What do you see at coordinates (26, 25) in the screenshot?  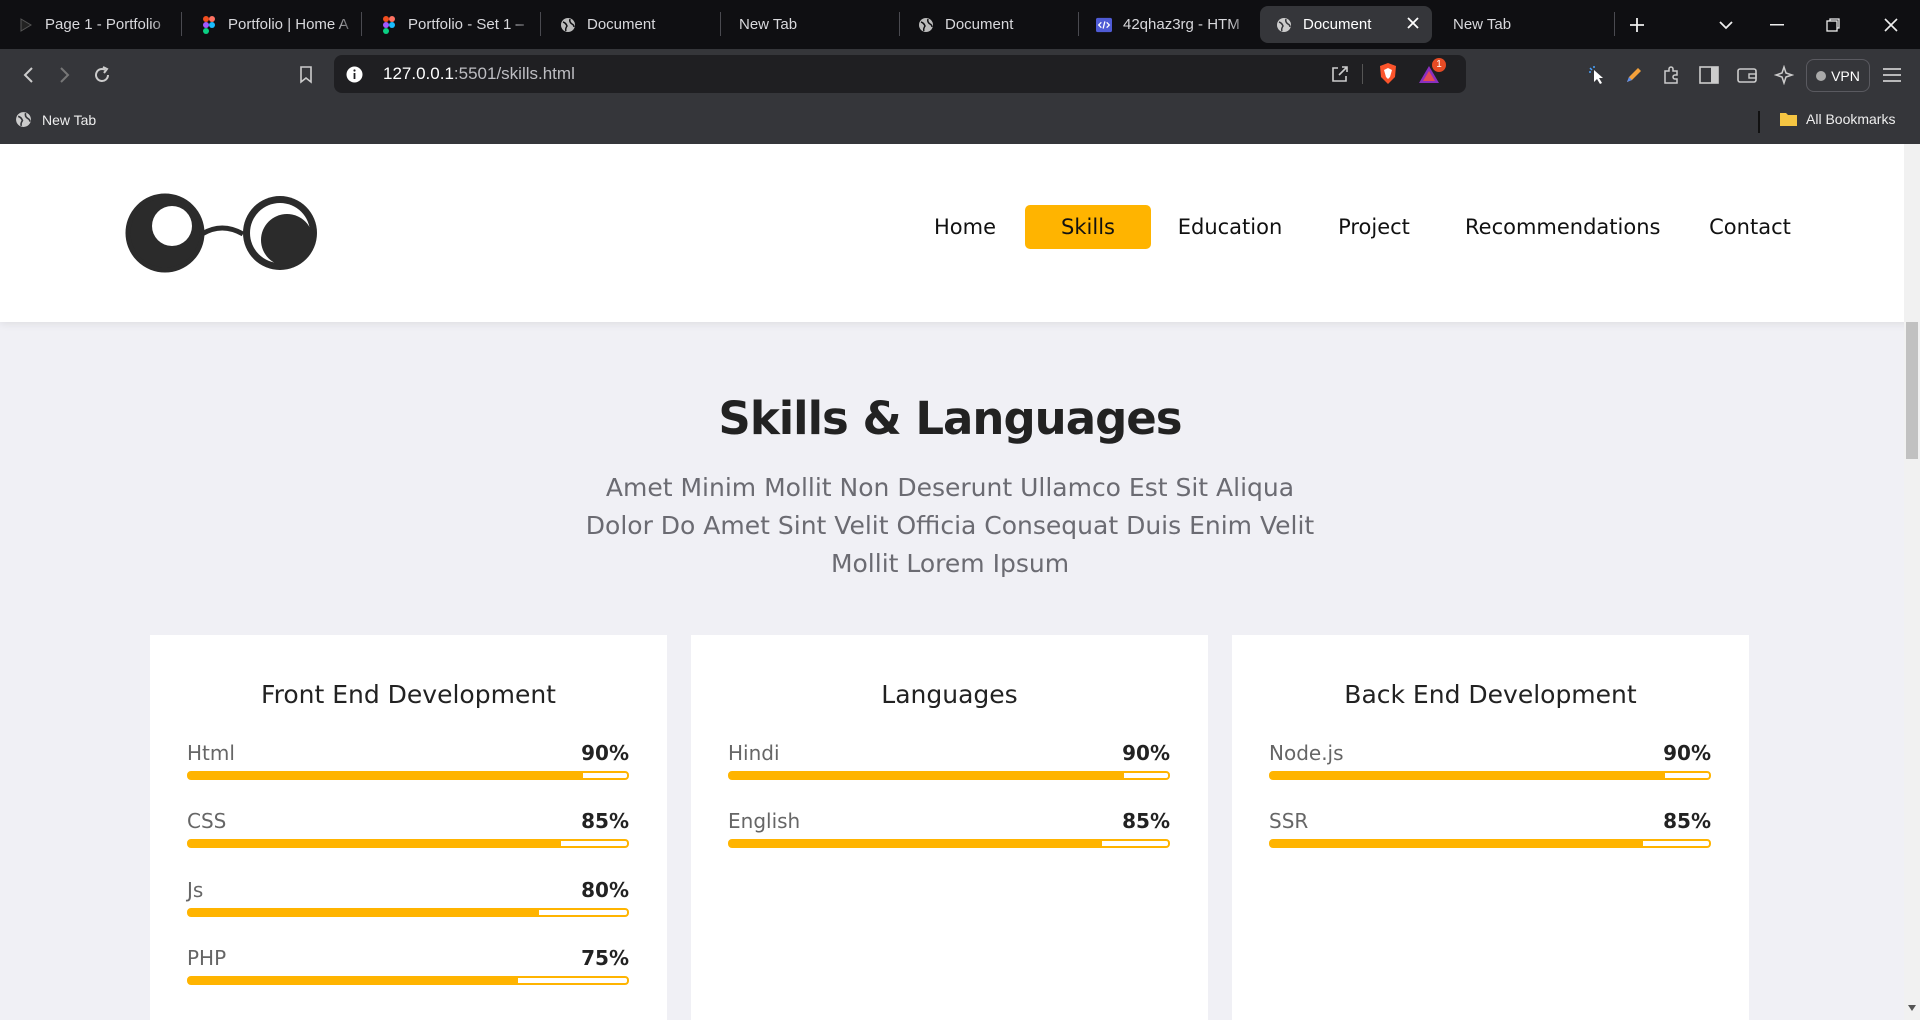 I see `play-icon` at bounding box center [26, 25].